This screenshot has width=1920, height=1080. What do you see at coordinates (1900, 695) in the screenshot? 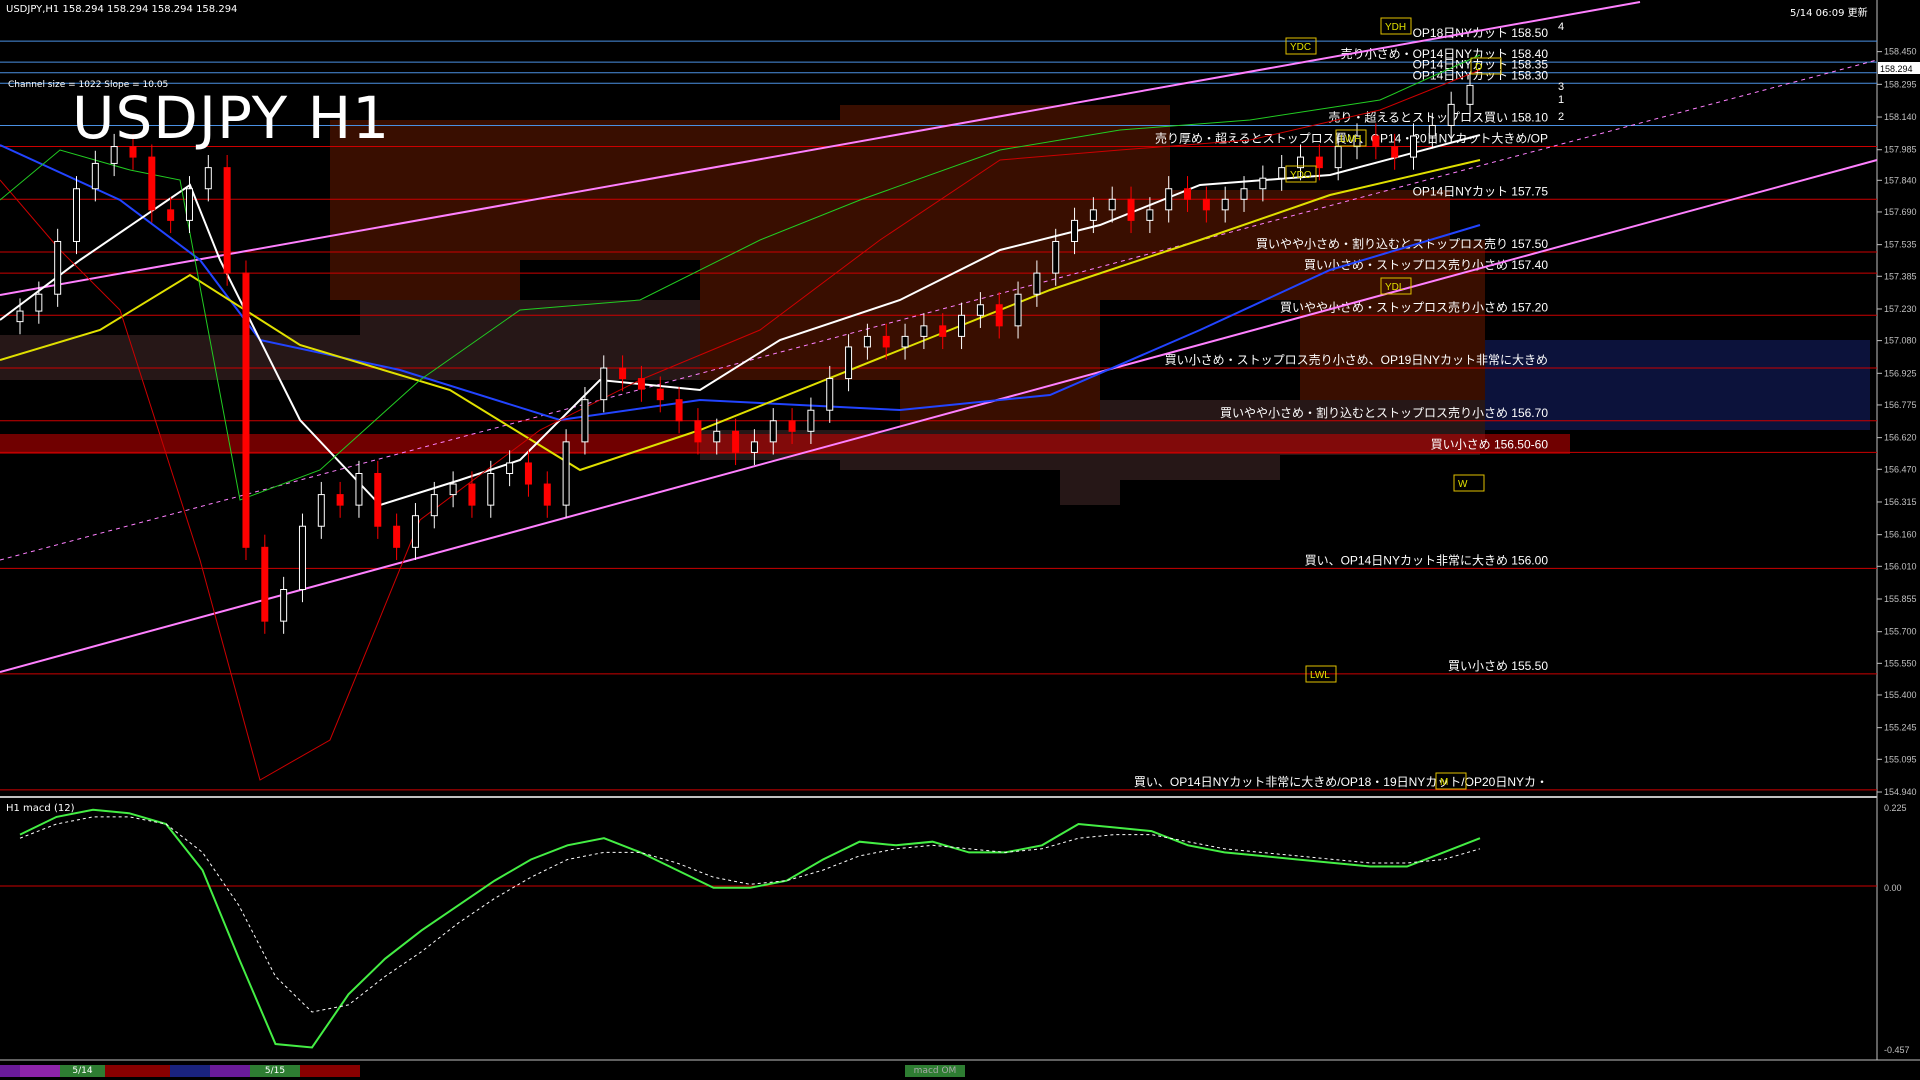
I see `price-tick-label: 155.400` at bounding box center [1900, 695].